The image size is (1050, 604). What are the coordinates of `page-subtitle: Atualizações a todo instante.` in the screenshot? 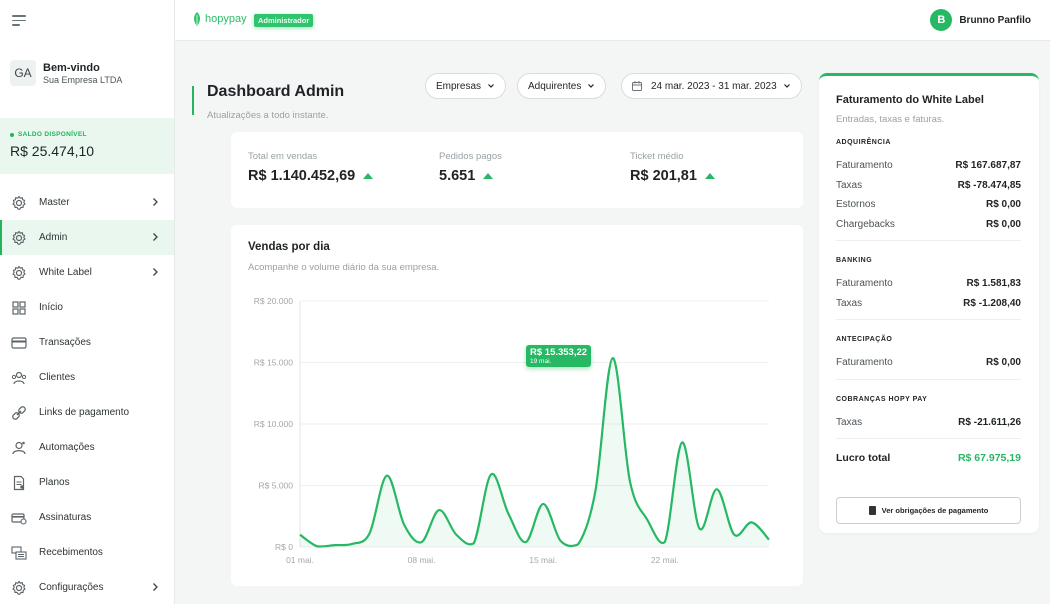 It's located at (268, 115).